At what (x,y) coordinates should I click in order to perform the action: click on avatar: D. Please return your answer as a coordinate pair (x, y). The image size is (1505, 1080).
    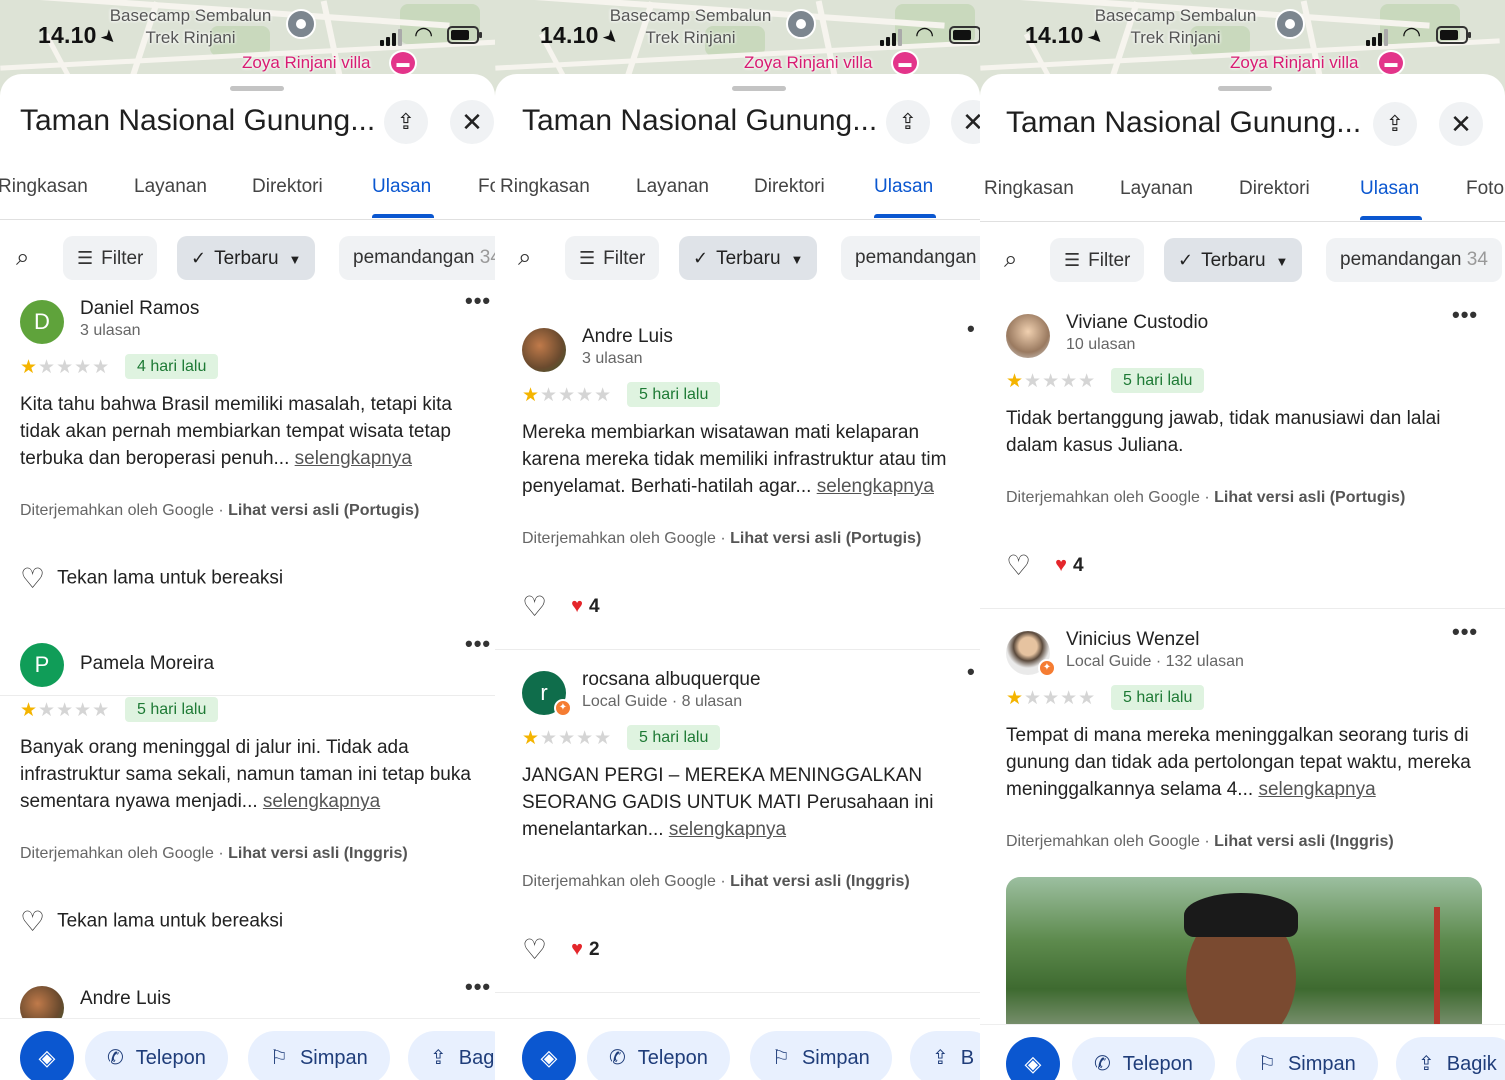
    Looking at the image, I should click on (42, 322).